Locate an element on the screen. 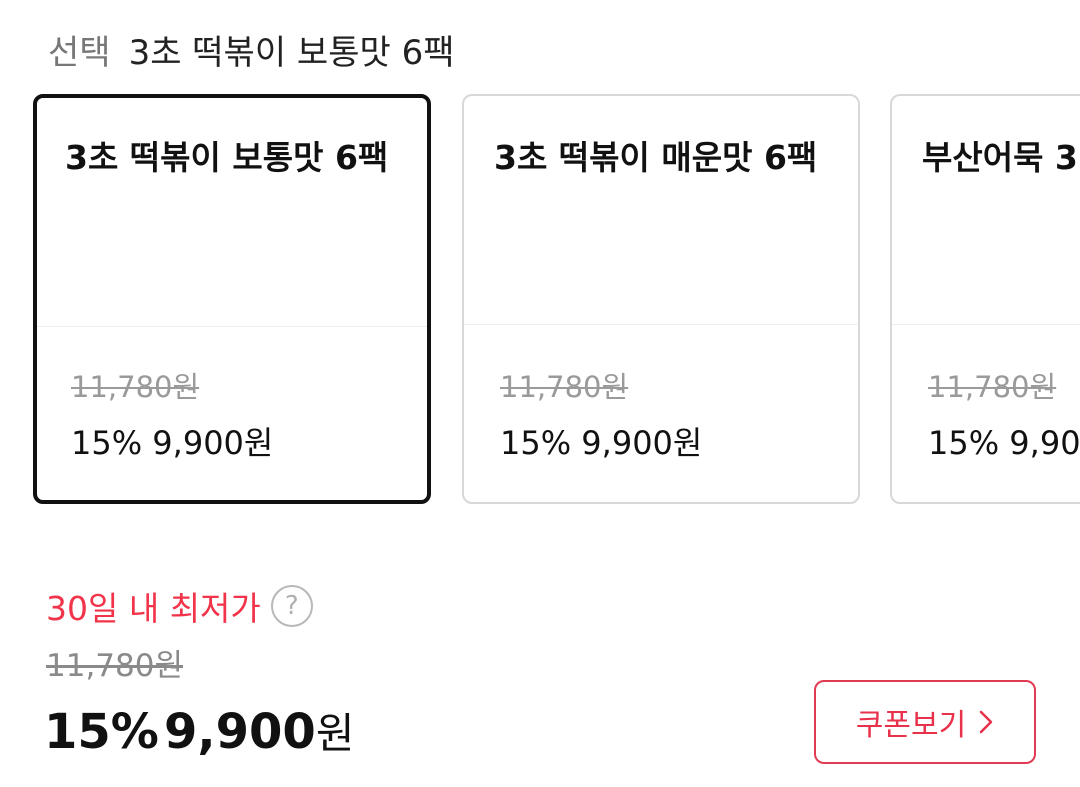 This screenshot has height=787, width=1080. lowest-price-30-days: 30일 내 최저가 ? is located at coordinates (179, 606).